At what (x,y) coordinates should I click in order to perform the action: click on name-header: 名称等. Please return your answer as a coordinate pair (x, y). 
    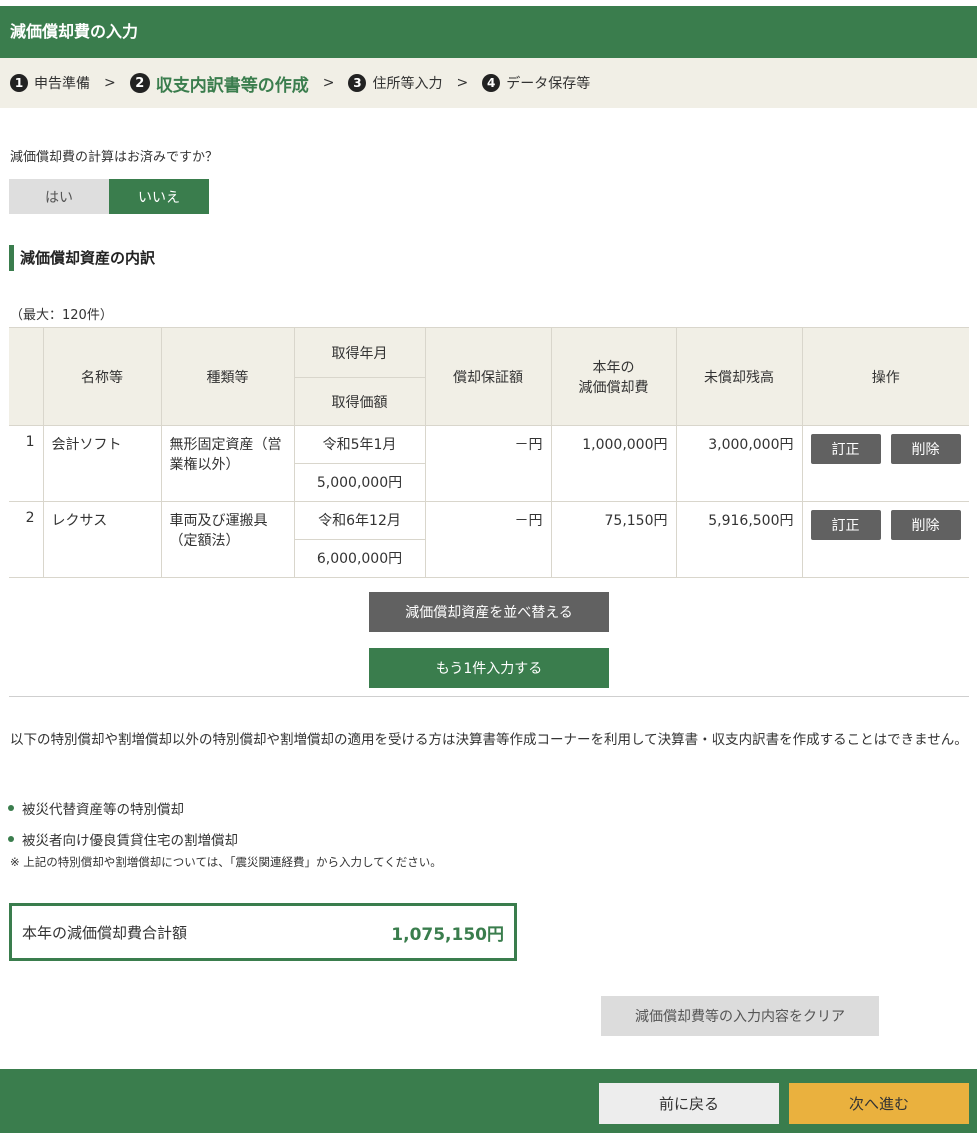
    Looking at the image, I should click on (102, 376).